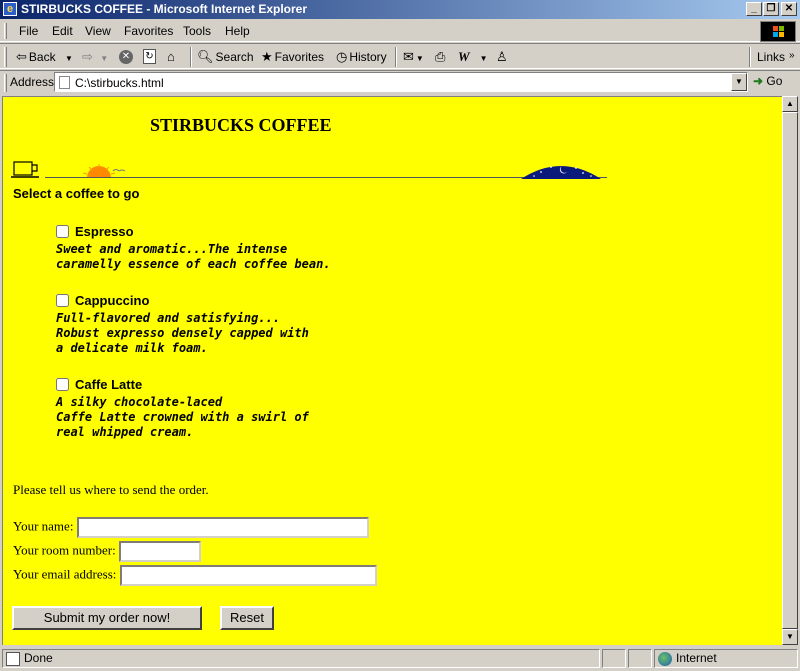 This screenshot has width=800, height=671. What do you see at coordinates (726, 658) in the screenshot?
I see `status-zone-cell: Internet` at bounding box center [726, 658].